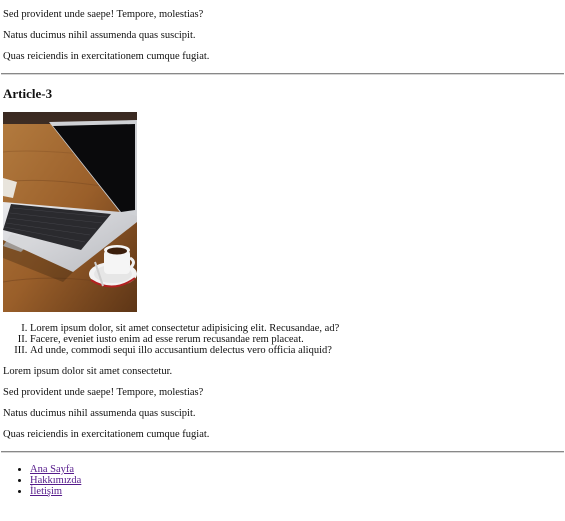 The image size is (565, 521). Describe the element at coordinates (88, 371) in the screenshot. I see `article-paragraph-1: Lorem ipsum dolor sit amet consectetur.` at that location.